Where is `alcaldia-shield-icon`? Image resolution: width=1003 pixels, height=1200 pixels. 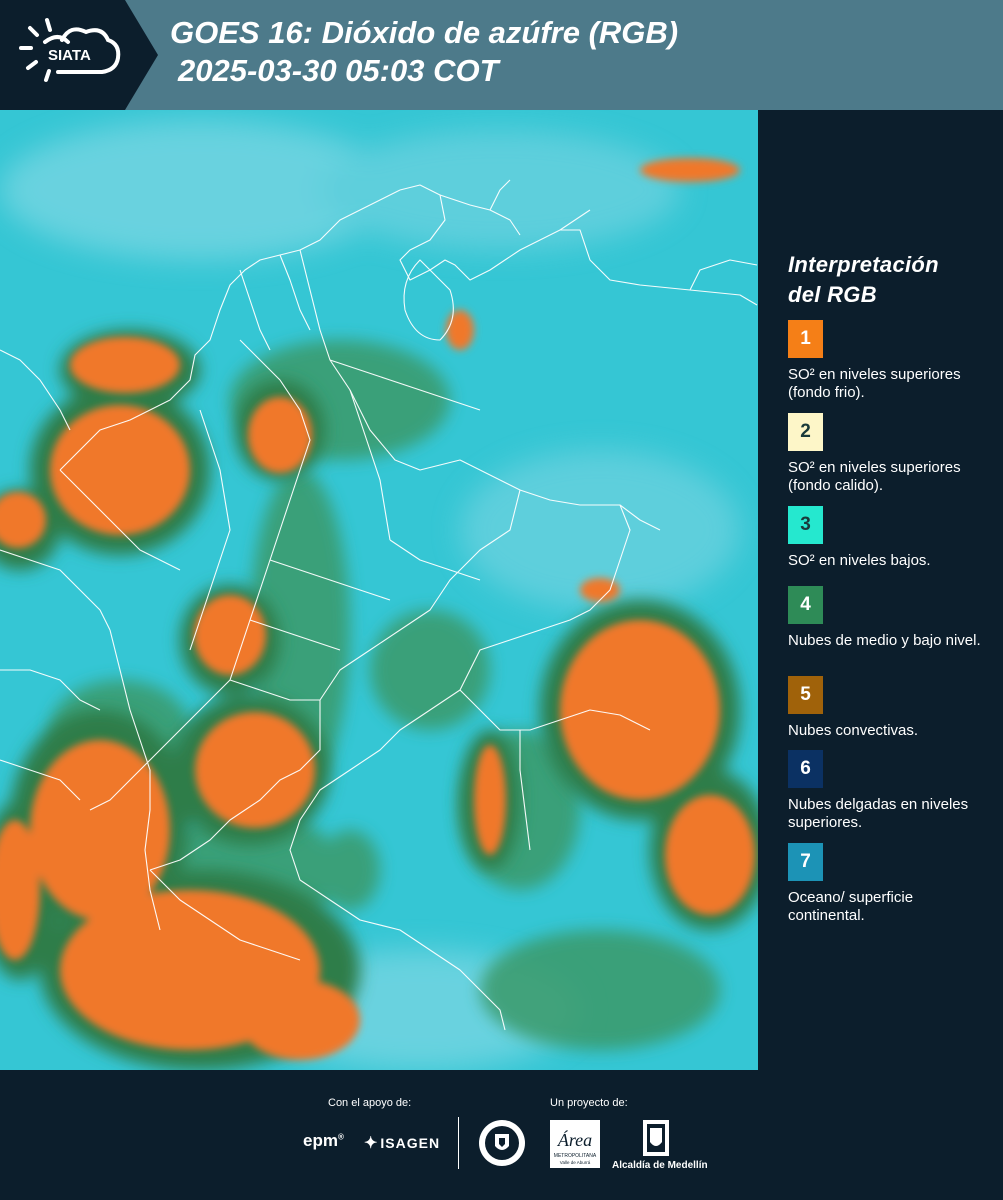
alcaldia-shield-icon is located at coordinates (656, 1138).